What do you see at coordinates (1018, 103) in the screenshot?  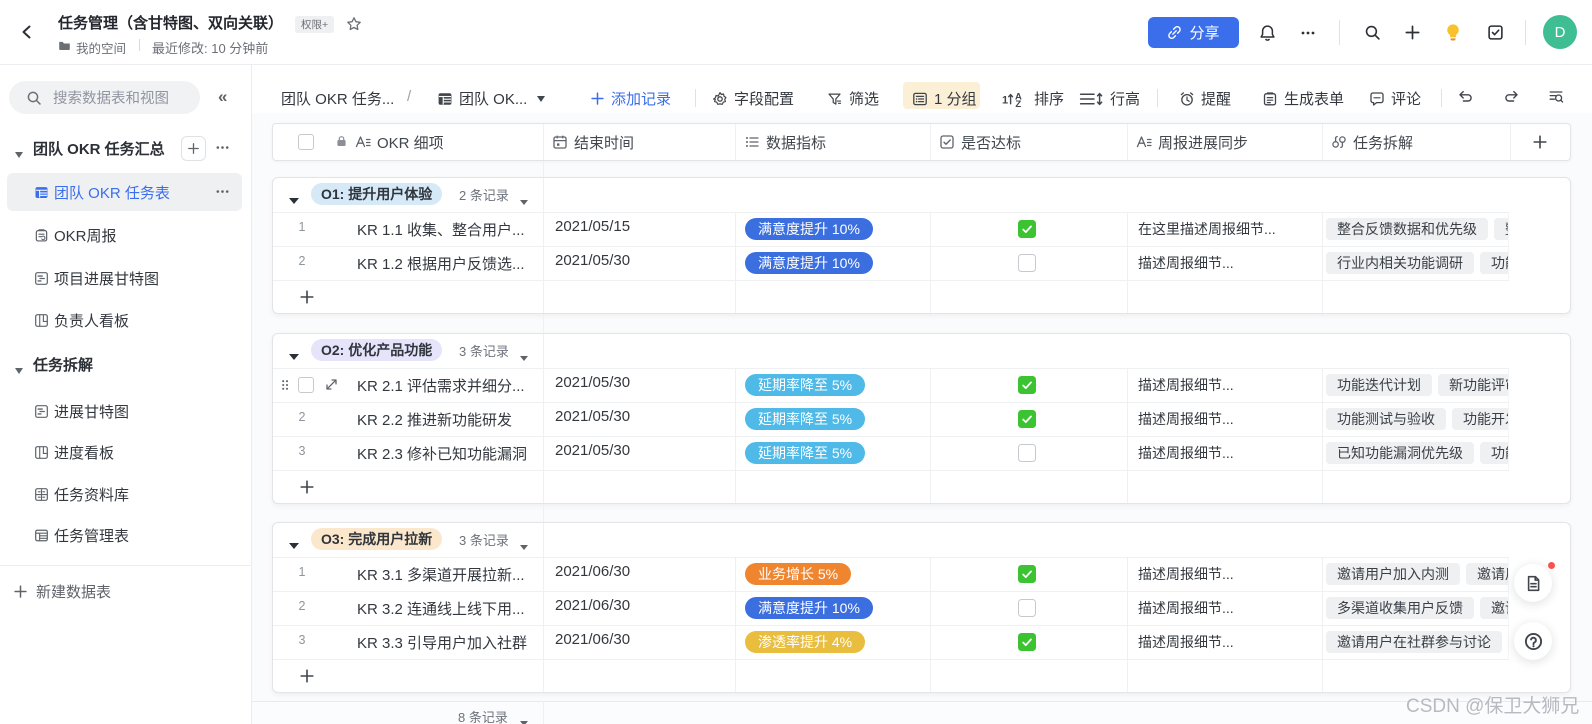 I see `svg-text: Z` at bounding box center [1018, 103].